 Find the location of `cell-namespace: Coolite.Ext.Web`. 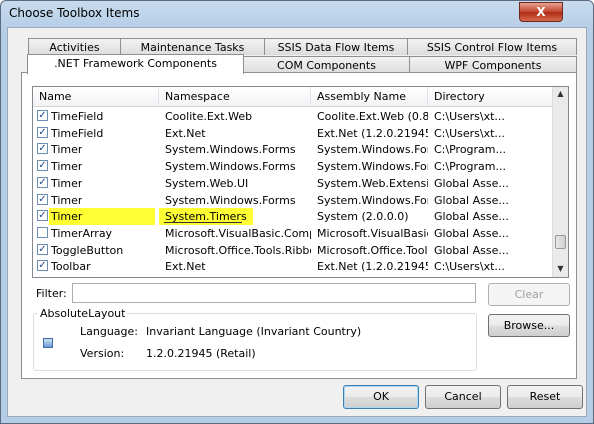

cell-namespace: Coolite.Ext.Web is located at coordinates (209, 116).